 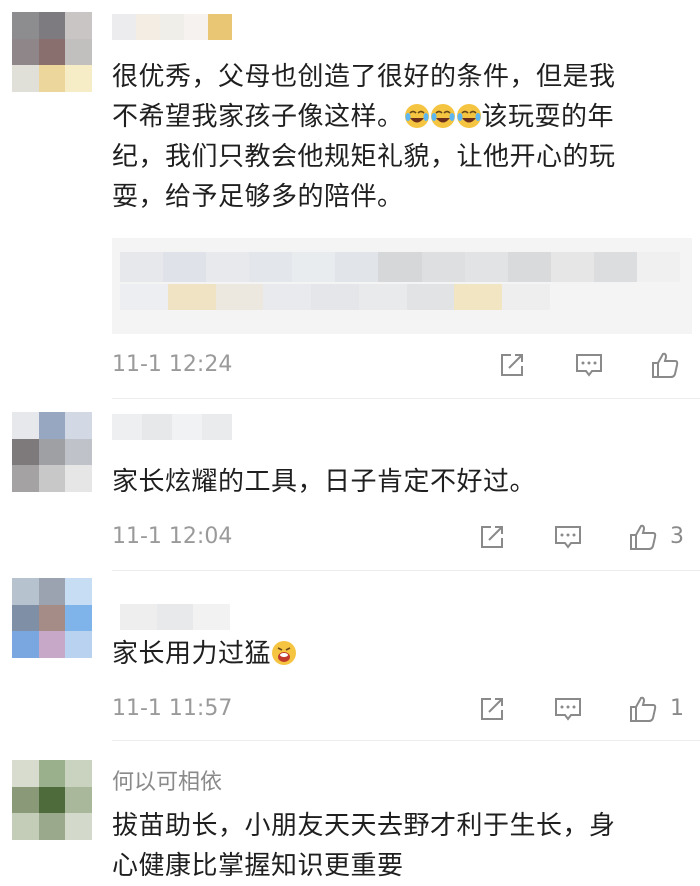 What do you see at coordinates (172, 364) in the screenshot?
I see `timestamp: 11-1 12:24` at bounding box center [172, 364].